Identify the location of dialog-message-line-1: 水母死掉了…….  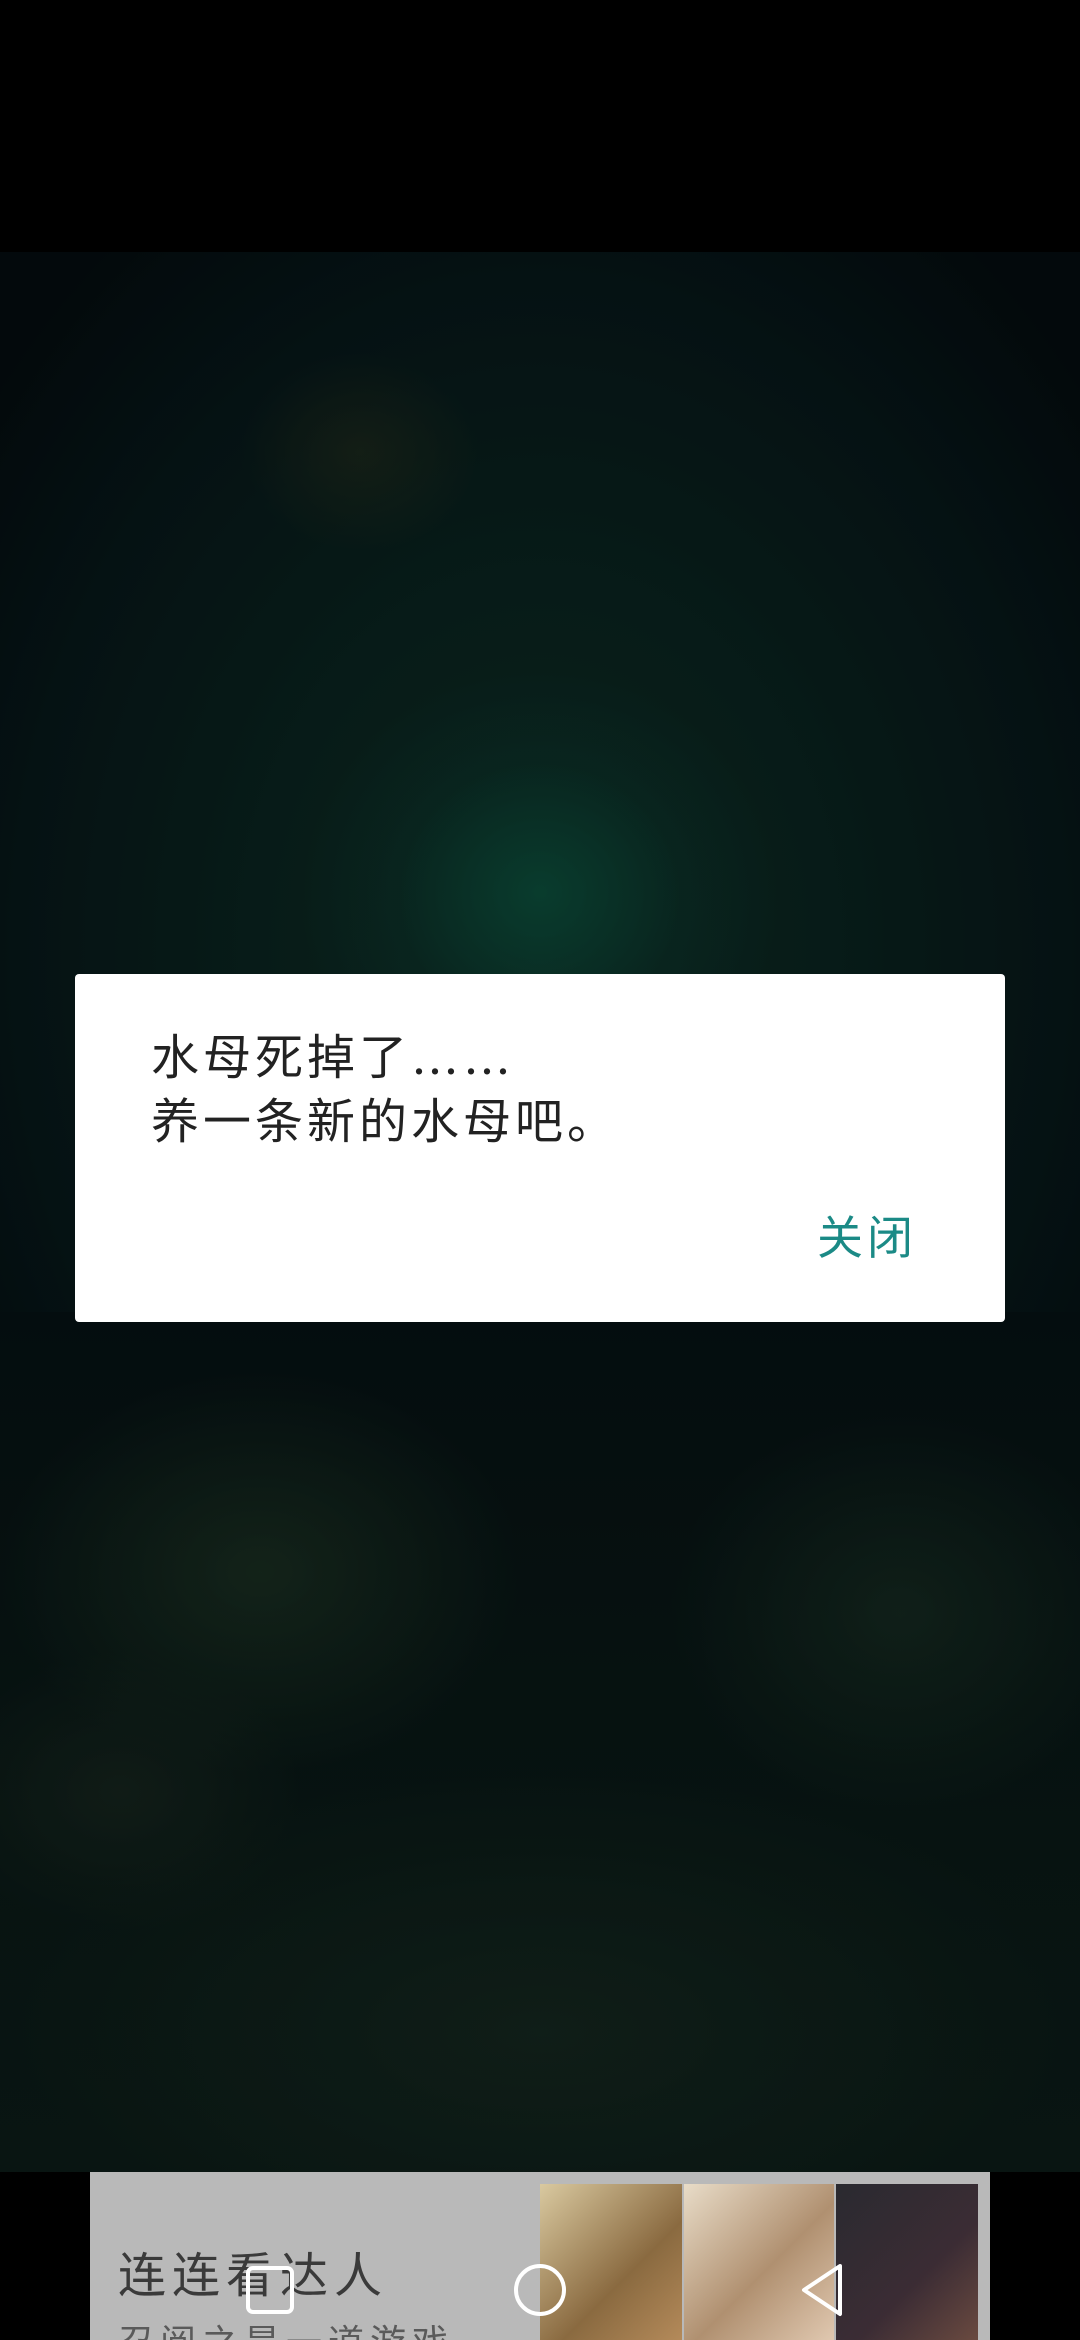
(333, 1058).